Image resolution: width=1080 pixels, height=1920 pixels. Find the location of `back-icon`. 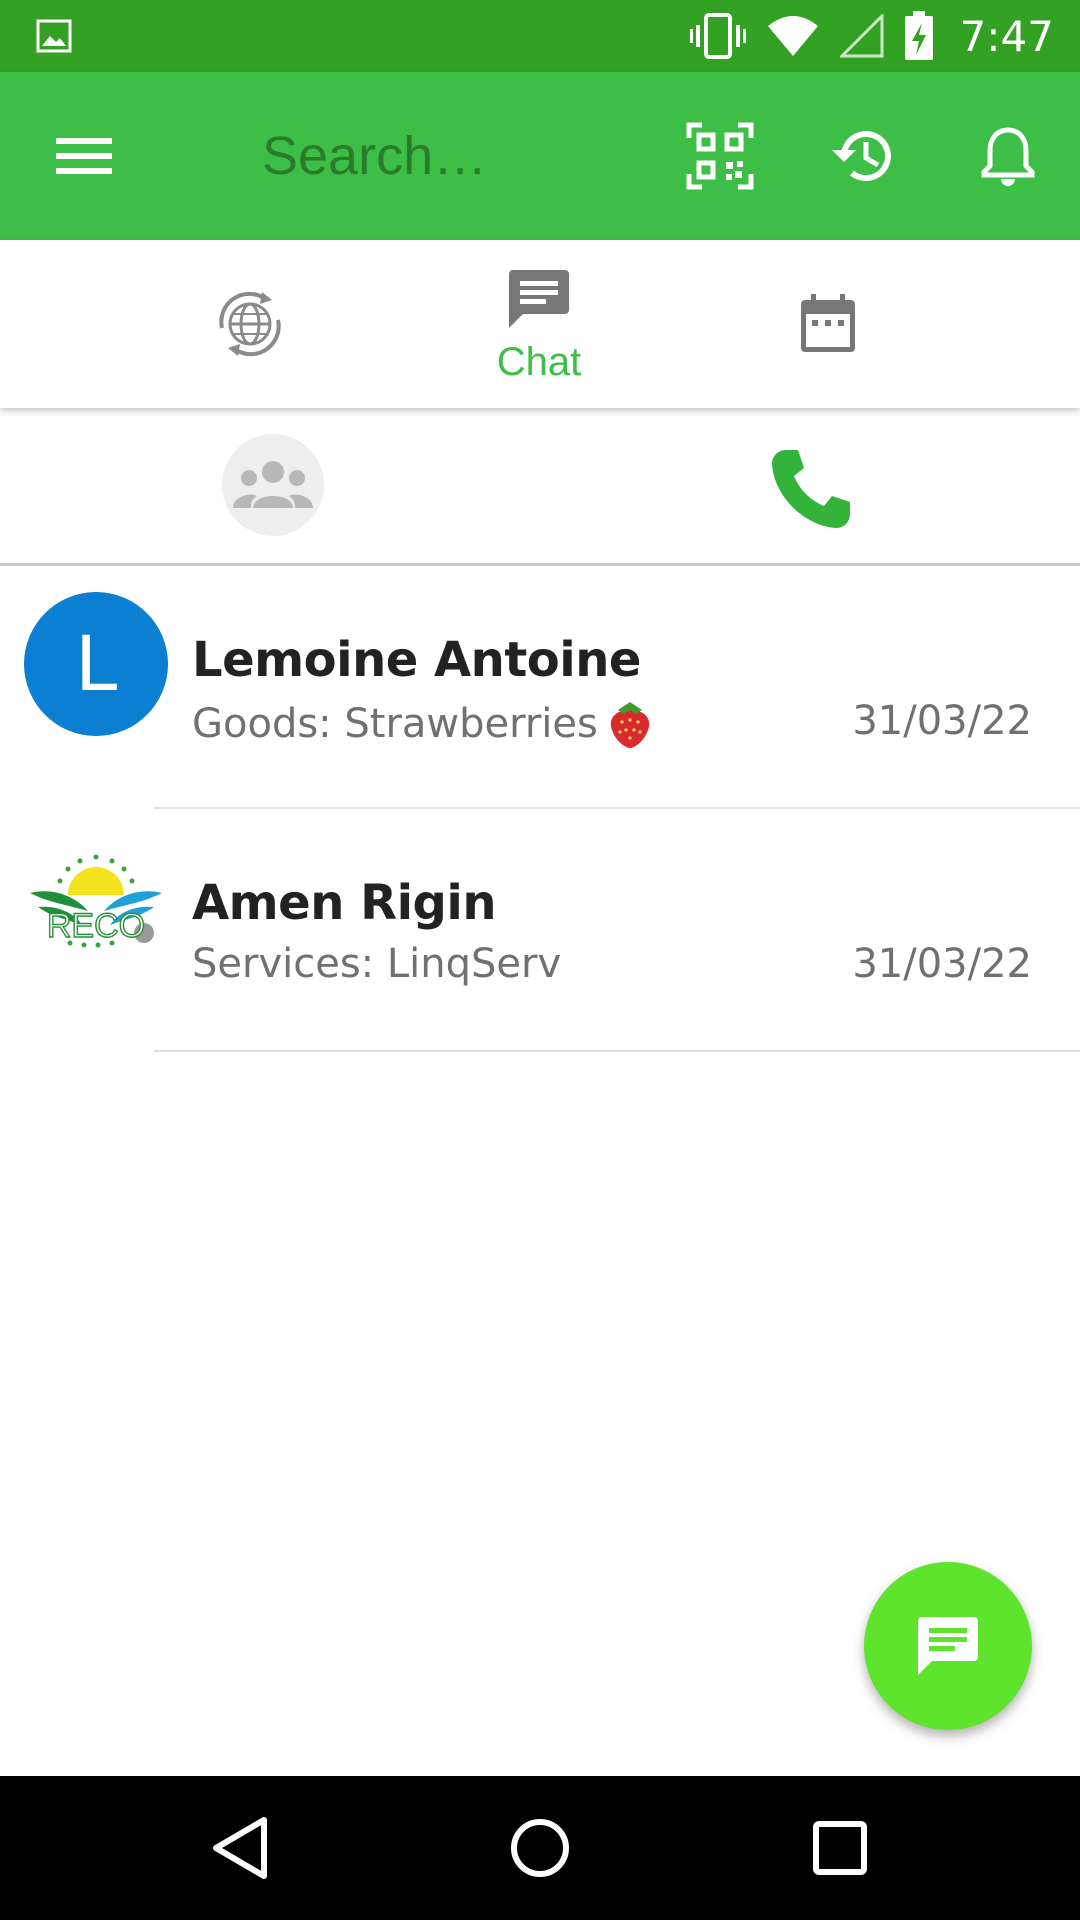

back-icon is located at coordinates (240, 1848).